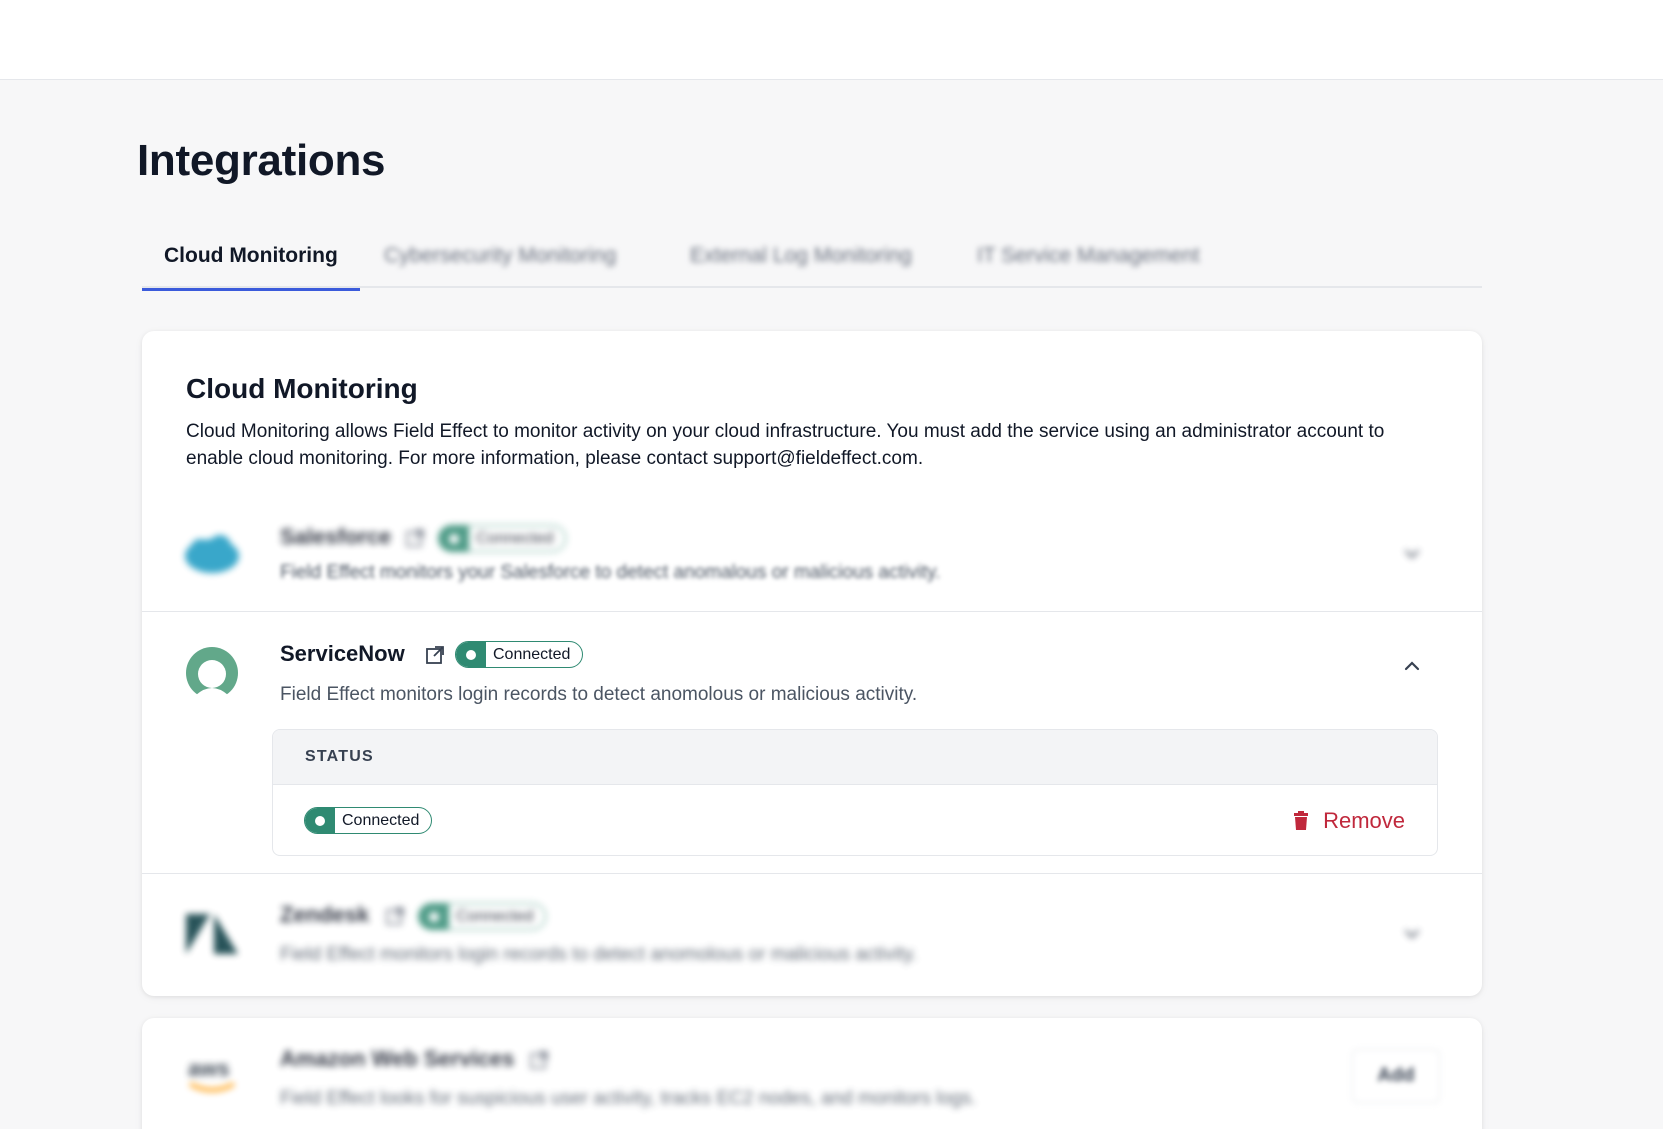 This screenshot has width=1663, height=1129. I want to click on remove-button: Remove, so click(1349, 821).